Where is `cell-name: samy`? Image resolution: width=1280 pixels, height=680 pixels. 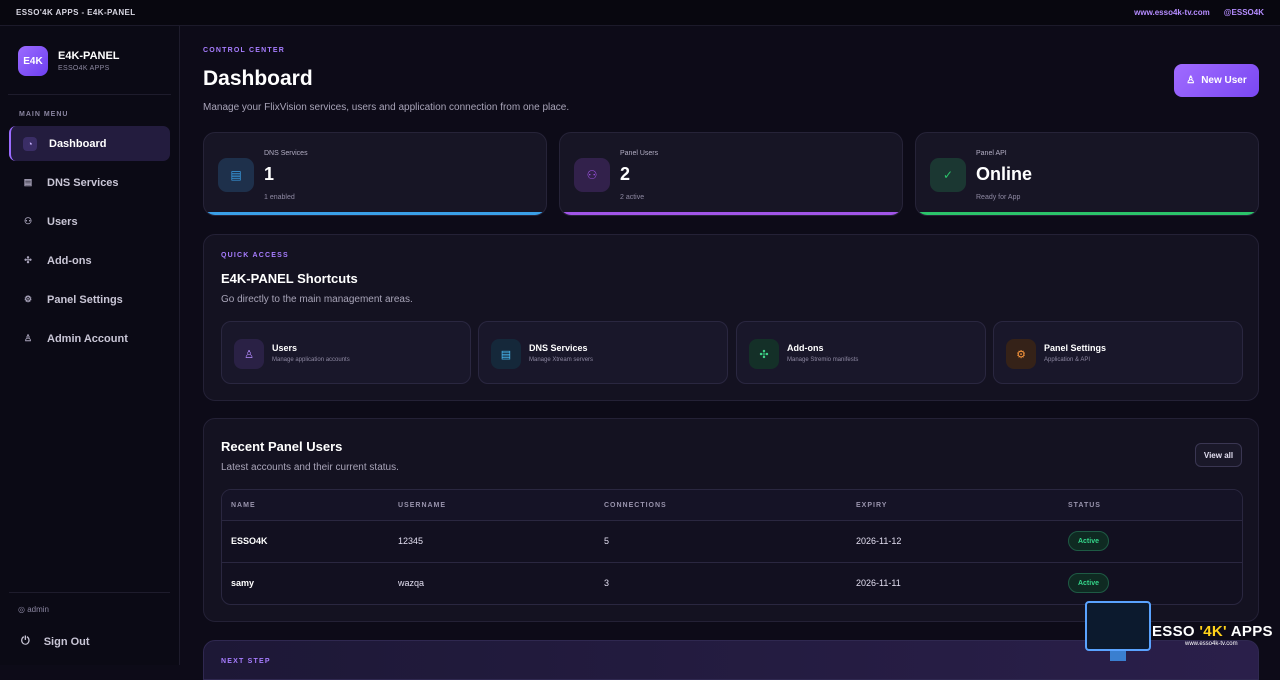 cell-name: samy is located at coordinates (243, 583).